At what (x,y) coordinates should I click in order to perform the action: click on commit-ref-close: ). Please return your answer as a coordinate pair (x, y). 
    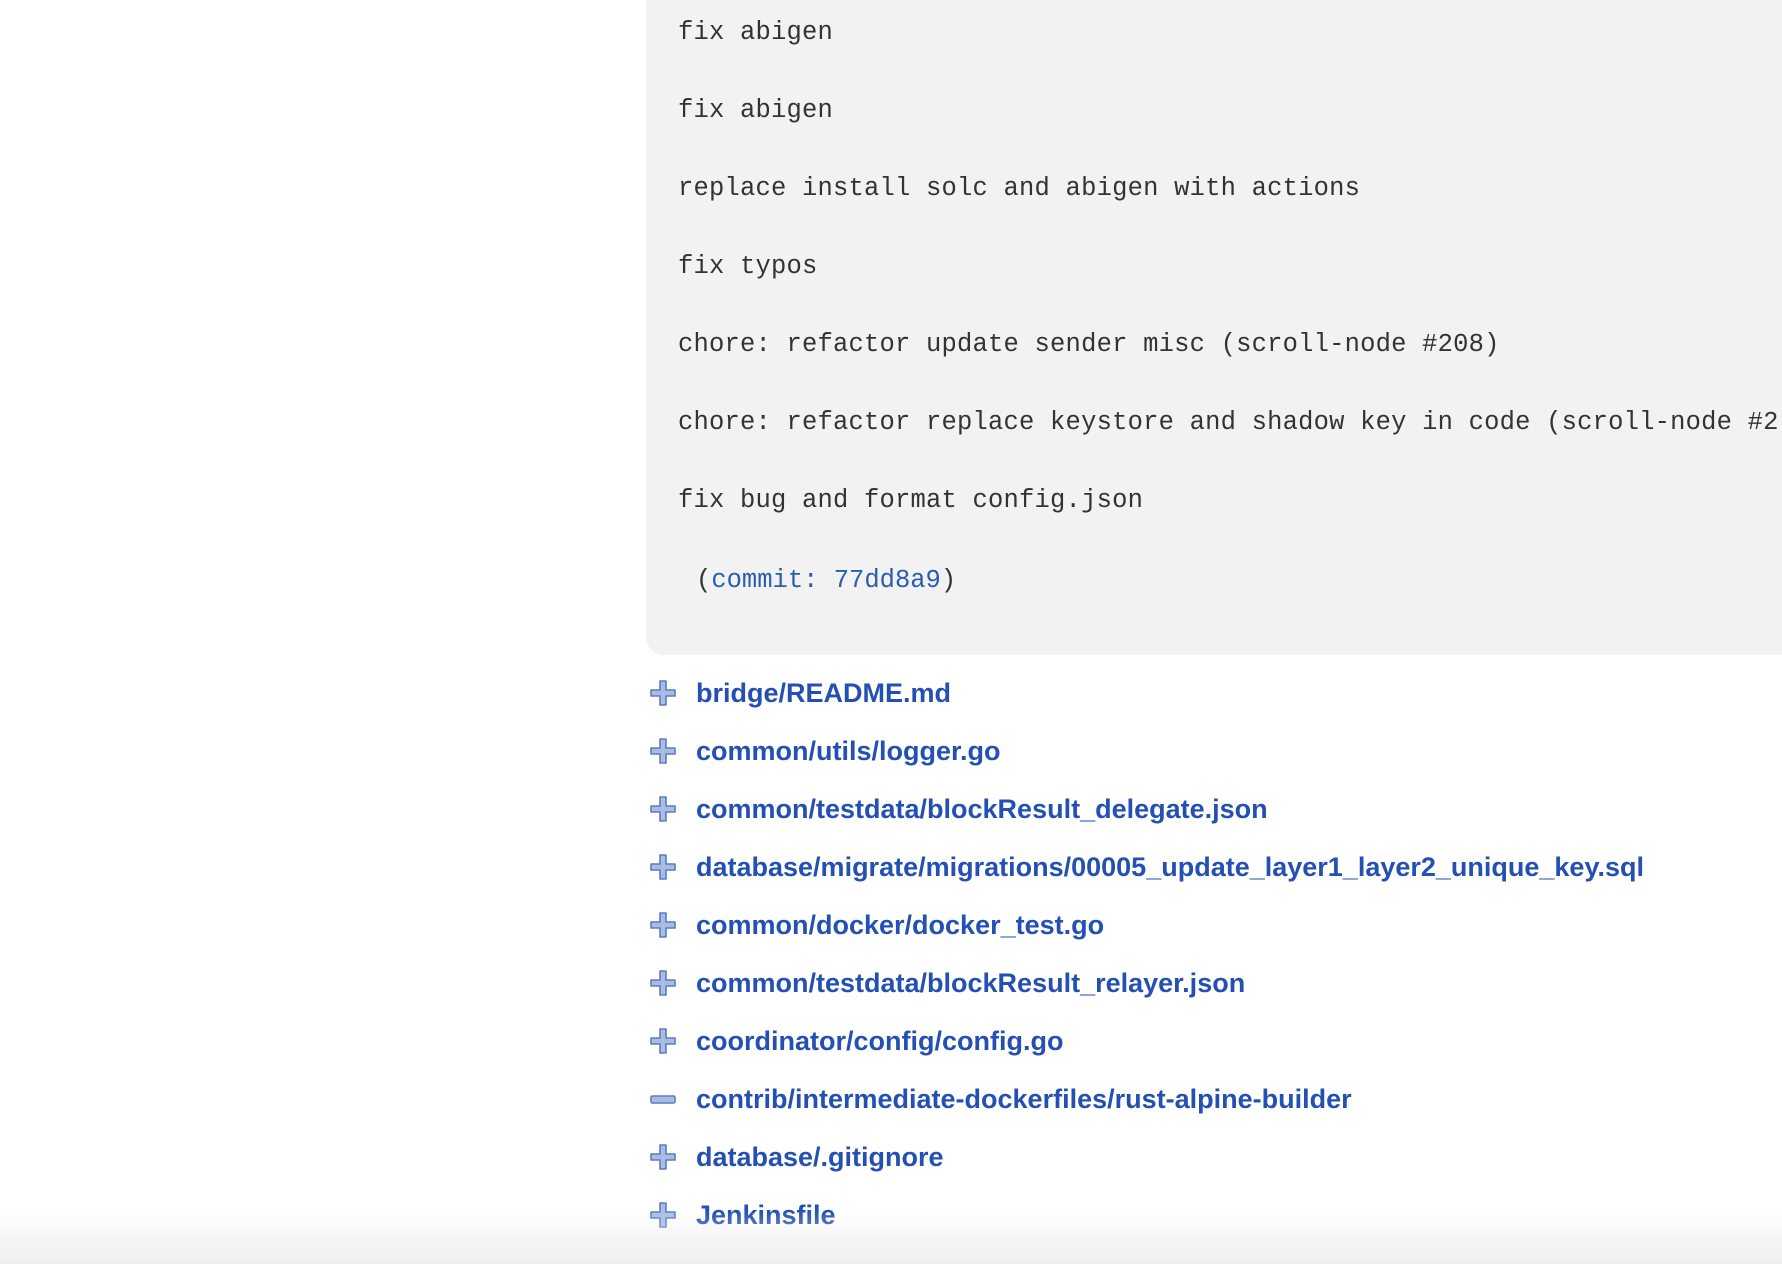
    Looking at the image, I should click on (948, 580).